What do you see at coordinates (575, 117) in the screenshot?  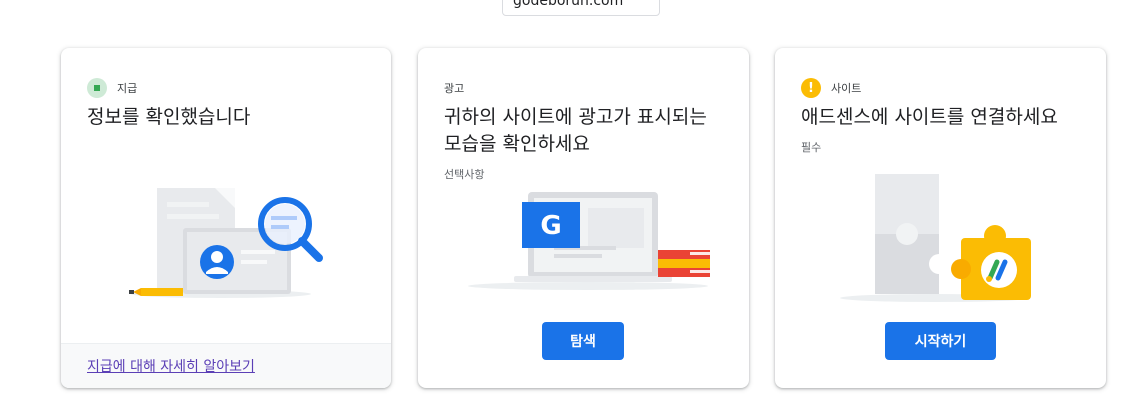 I see `ads-card-title-line1: 귀하의 사이트에 광고가 표시되는` at bounding box center [575, 117].